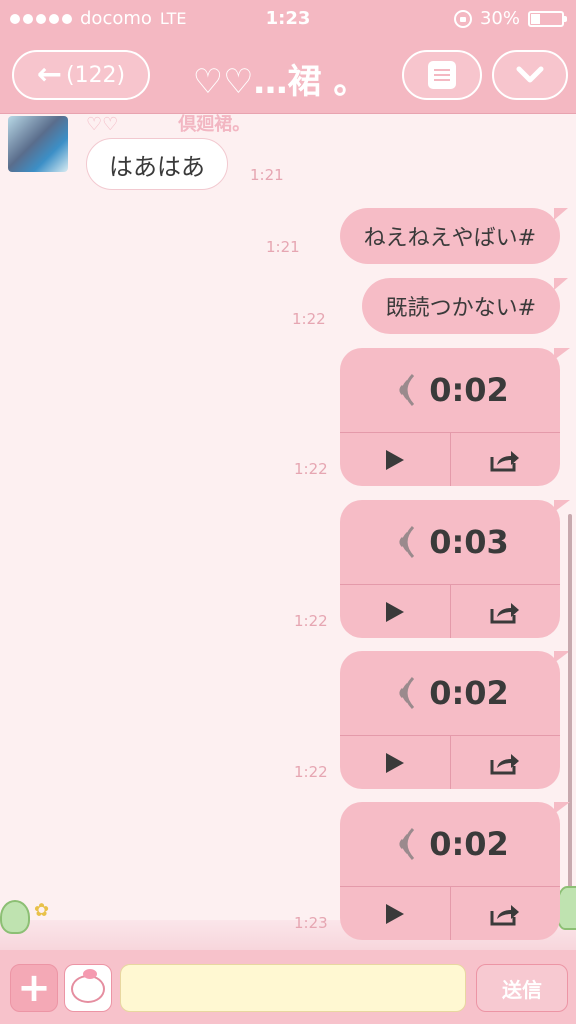  I want to click on message-input, so click(293, 988).